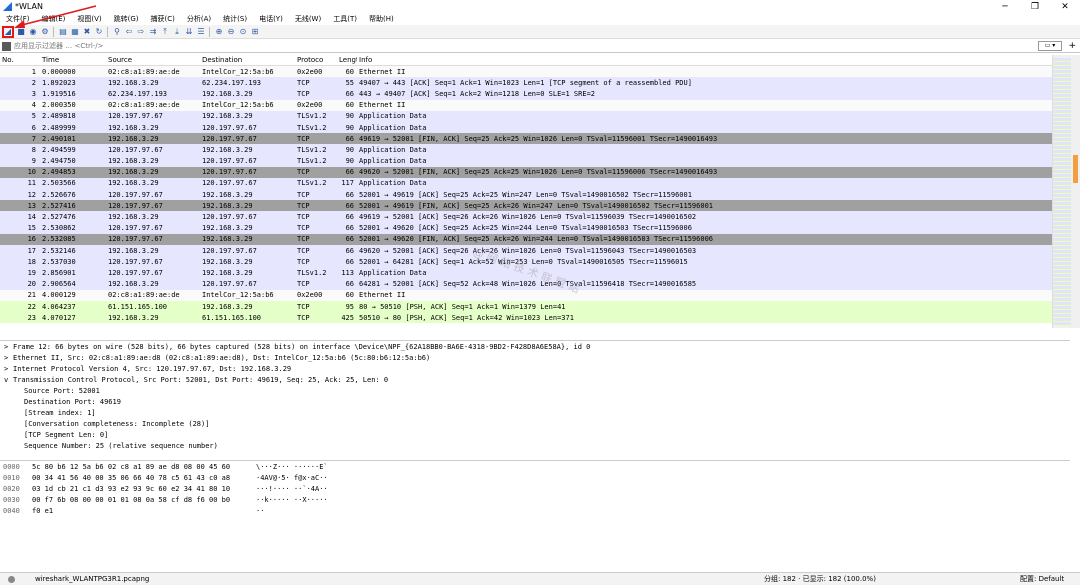  What do you see at coordinates (45, 32) in the screenshot?
I see `capture-options-icon: ⚙` at bounding box center [45, 32].